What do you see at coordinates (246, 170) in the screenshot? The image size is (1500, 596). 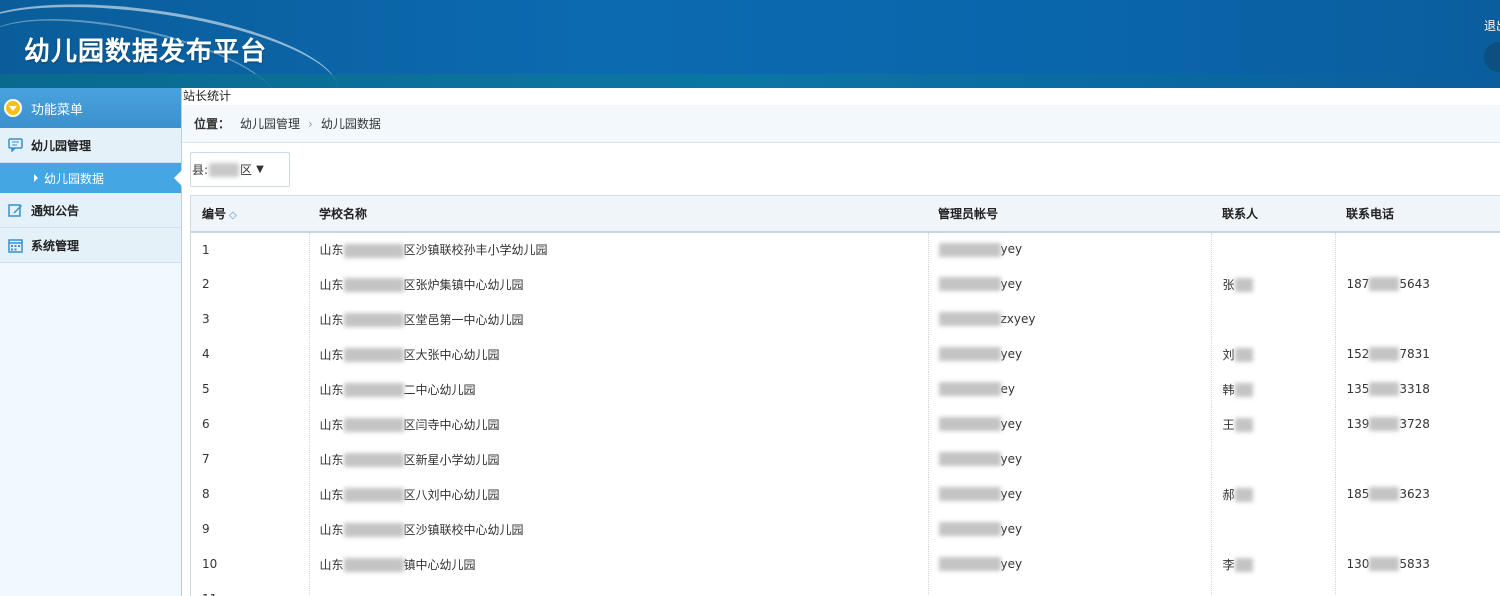 I see `county-select-value: 区` at bounding box center [246, 170].